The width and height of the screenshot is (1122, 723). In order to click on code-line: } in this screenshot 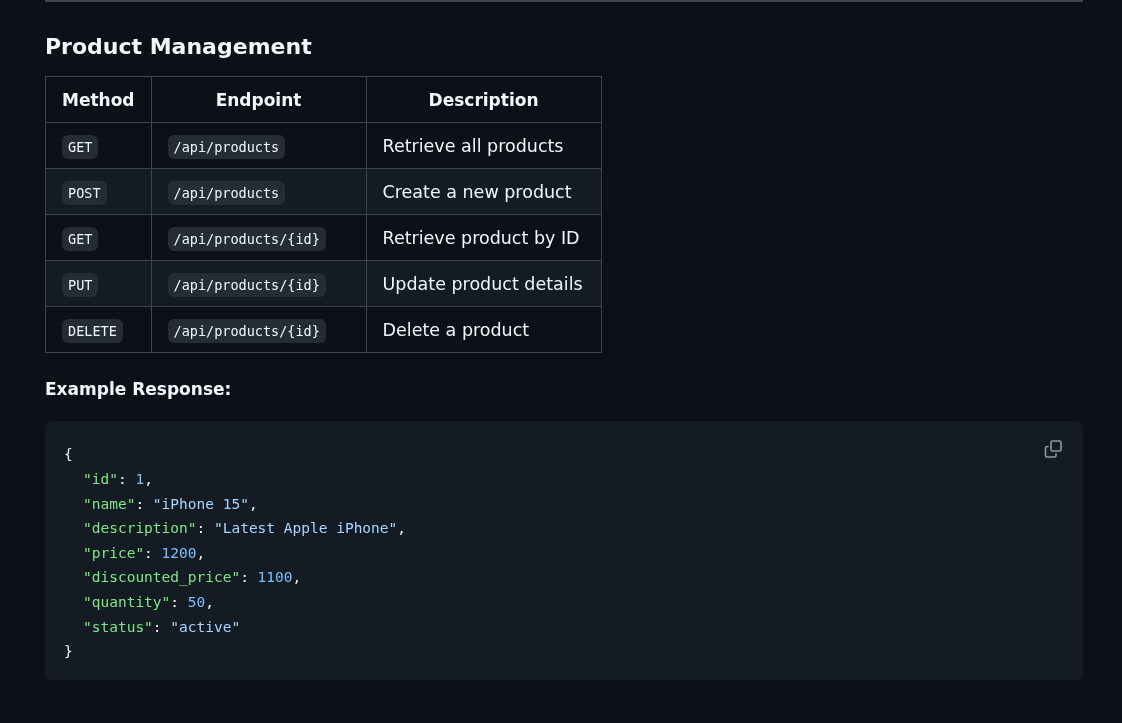, I will do `click(68, 652)`.